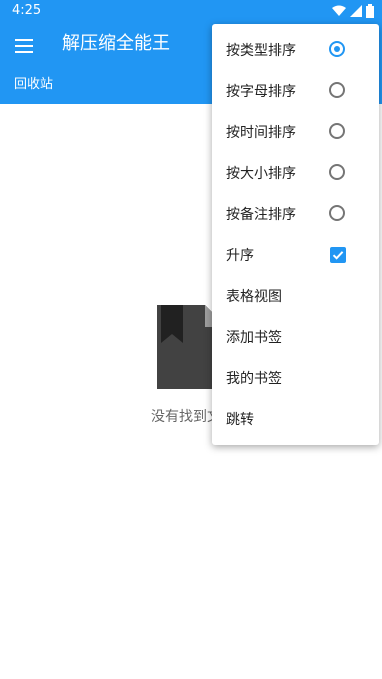 This screenshot has width=382, height=679. Describe the element at coordinates (295, 337) in the screenshot. I see `menu-item-add-bookmark: 添加书签` at that location.